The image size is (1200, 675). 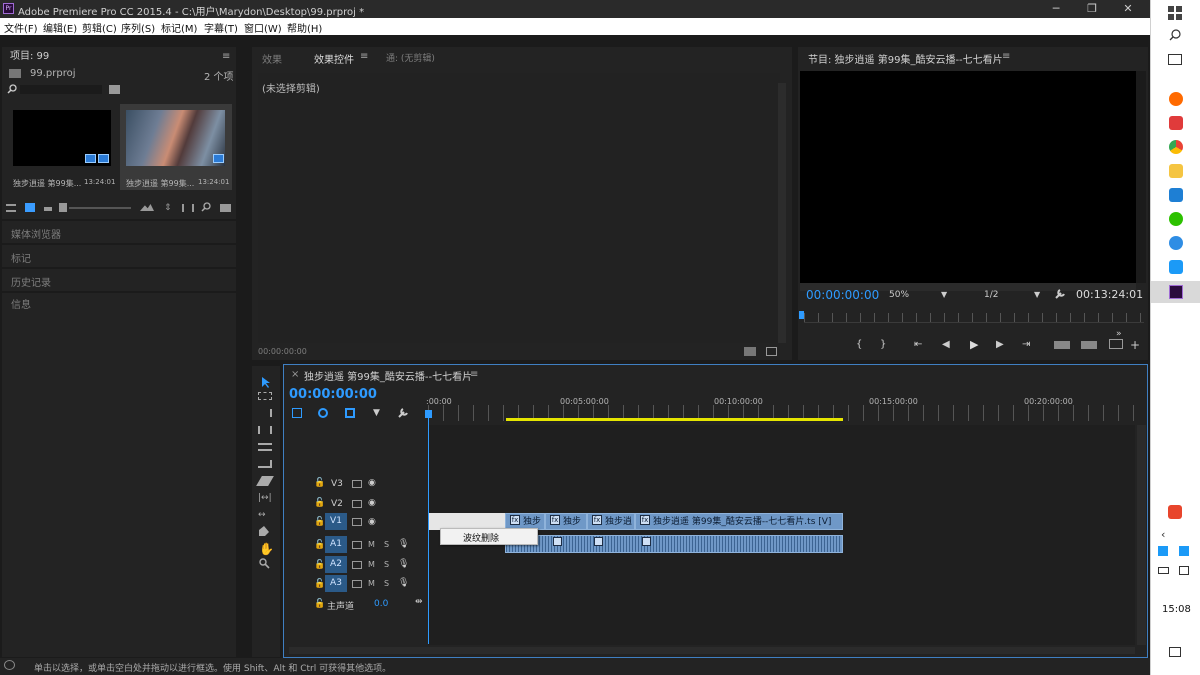 What do you see at coordinates (1135, 345) in the screenshot?
I see `add-button-icon: +` at bounding box center [1135, 345].